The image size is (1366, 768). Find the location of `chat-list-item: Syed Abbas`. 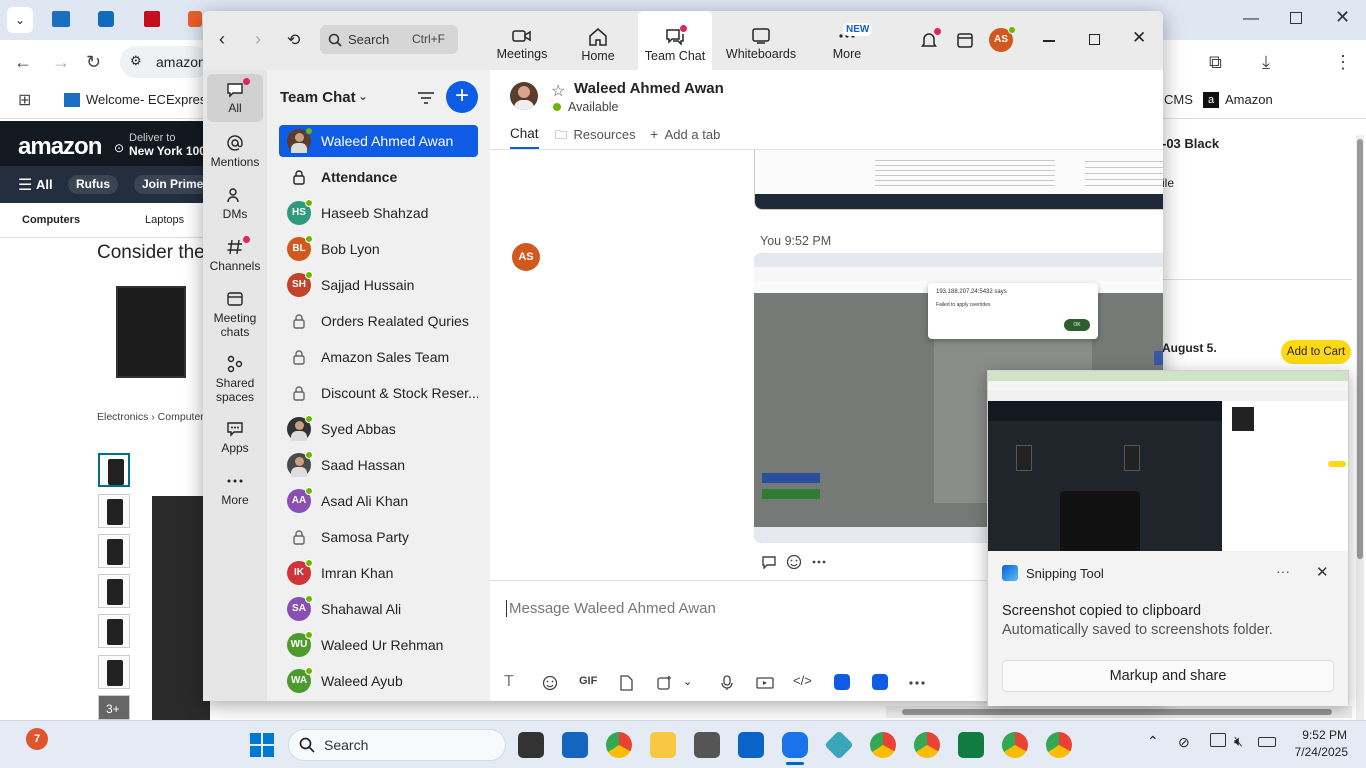

chat-list-item: Syed Abbas is located at coordinates (378, 429).